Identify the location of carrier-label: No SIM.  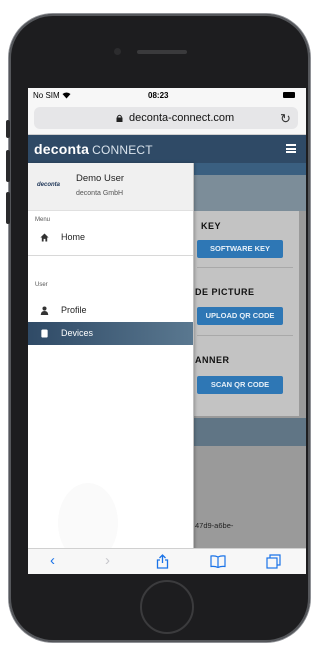
(52, 95).